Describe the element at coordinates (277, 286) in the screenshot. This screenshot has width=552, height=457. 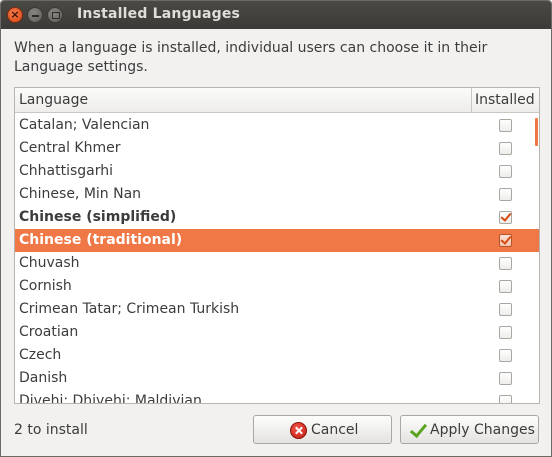
I see `list-item: Cornish` at that location.